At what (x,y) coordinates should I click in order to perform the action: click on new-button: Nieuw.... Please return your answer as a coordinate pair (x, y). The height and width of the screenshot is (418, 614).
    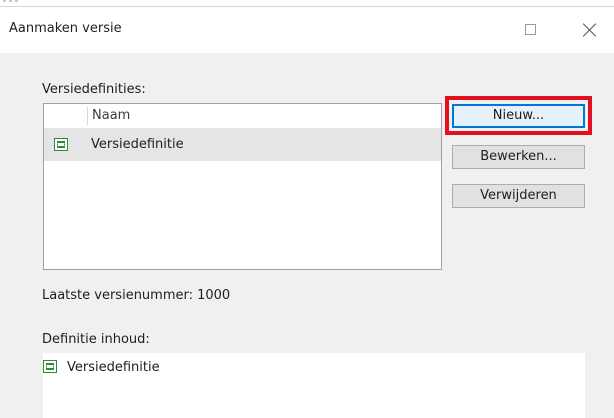
    Looking at the image, I should click on (518, 116).